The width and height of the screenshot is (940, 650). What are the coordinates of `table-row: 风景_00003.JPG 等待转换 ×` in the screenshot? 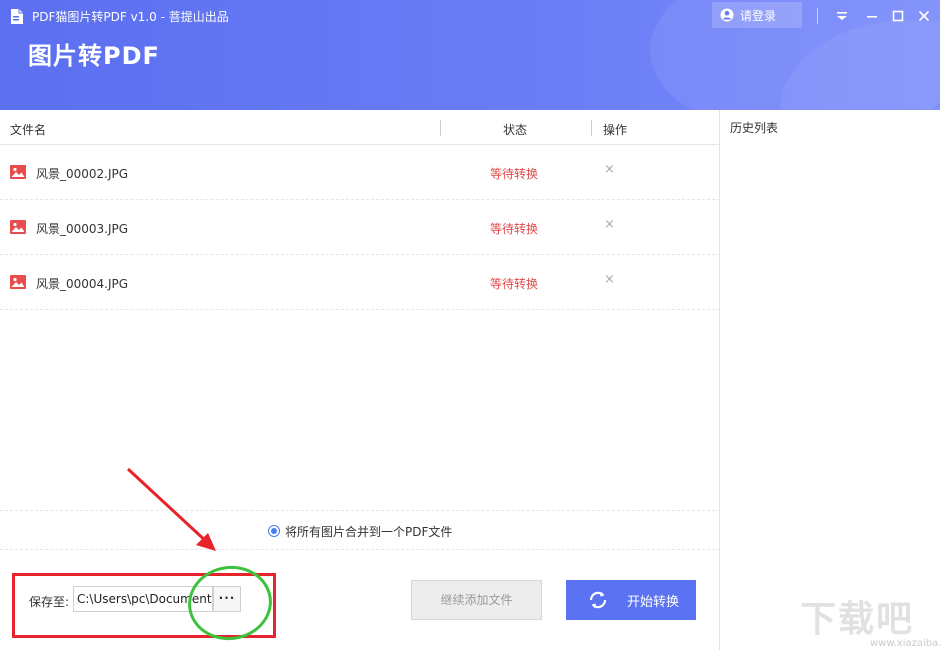 It's located at (360, 227).